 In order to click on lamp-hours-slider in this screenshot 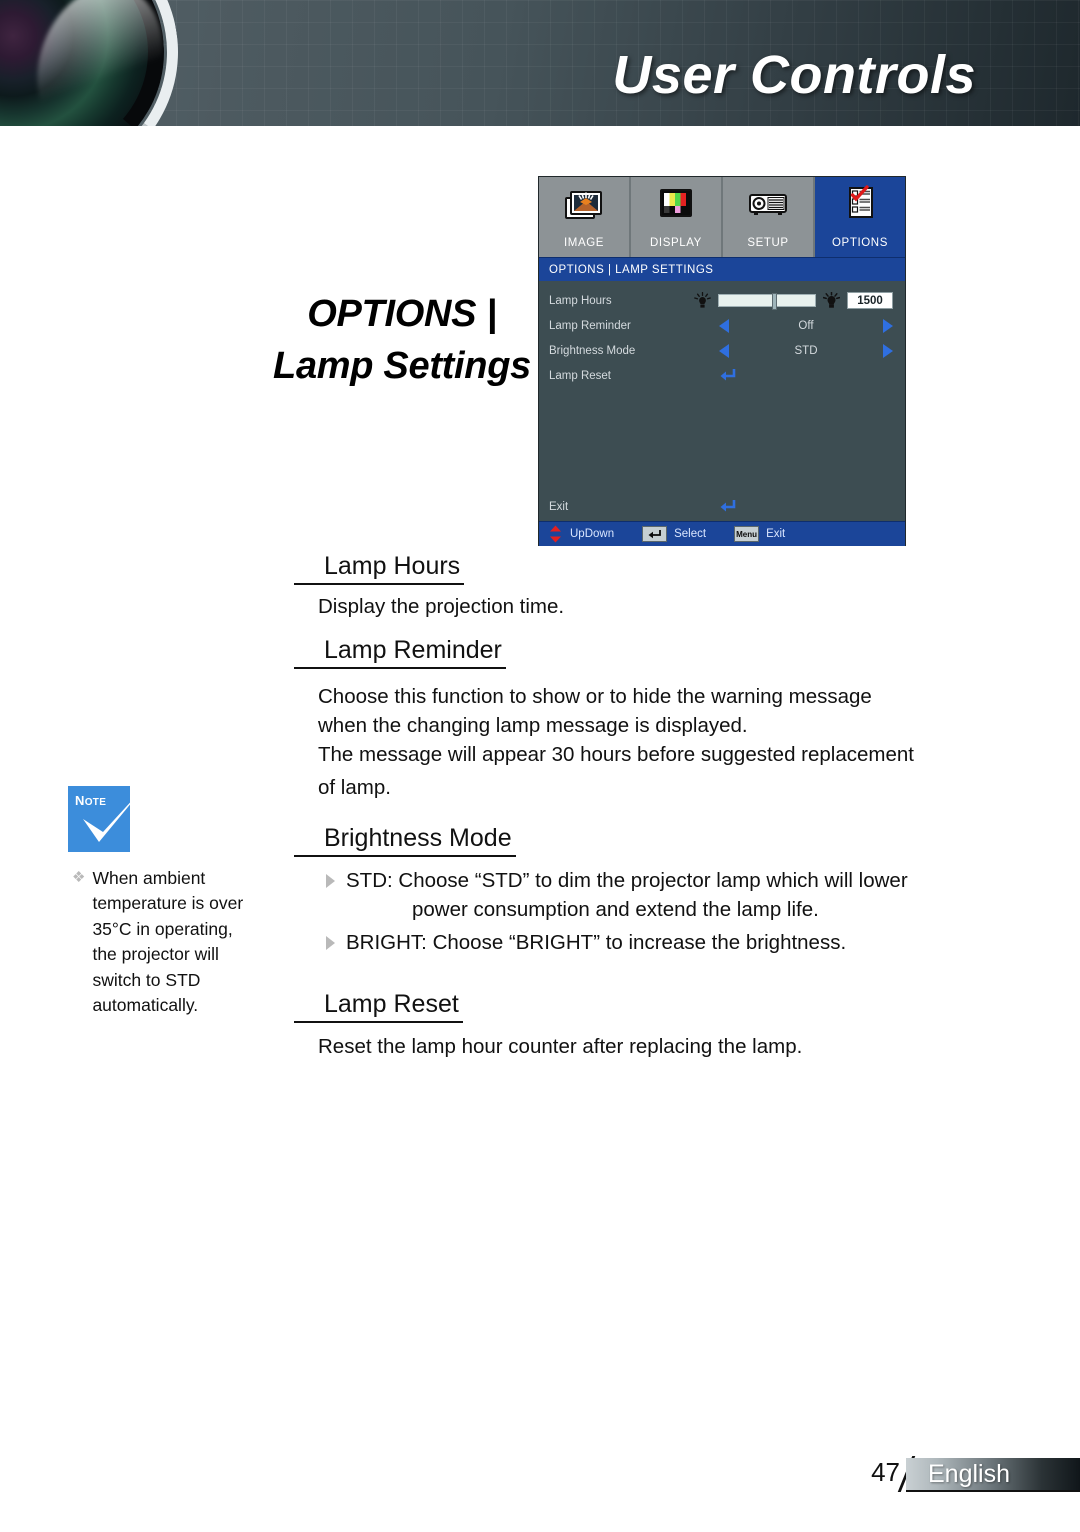, I will do `click(767, 301)`.